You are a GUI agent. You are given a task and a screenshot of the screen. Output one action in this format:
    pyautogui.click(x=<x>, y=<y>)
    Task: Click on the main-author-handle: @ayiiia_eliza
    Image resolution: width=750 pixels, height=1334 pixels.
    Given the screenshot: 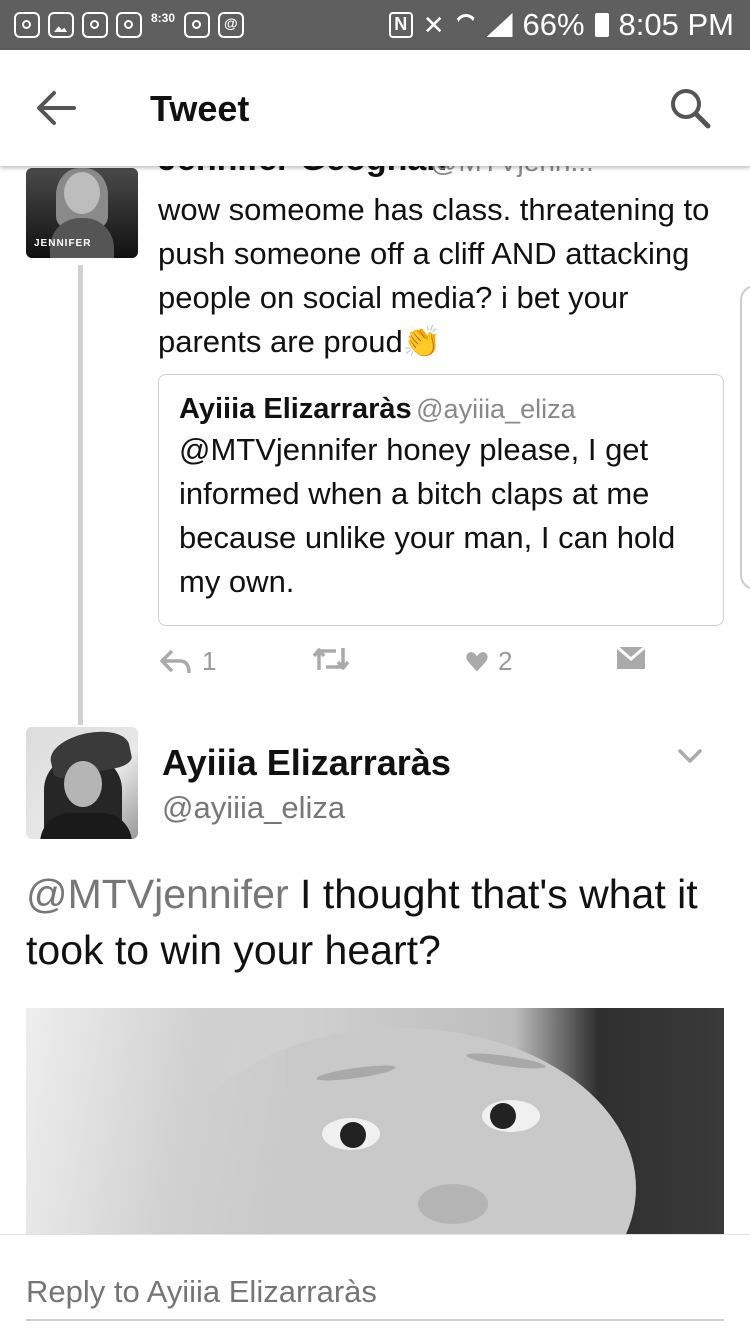 What is the action you would take?
    pyautogui.click(x=253, y=808)
    